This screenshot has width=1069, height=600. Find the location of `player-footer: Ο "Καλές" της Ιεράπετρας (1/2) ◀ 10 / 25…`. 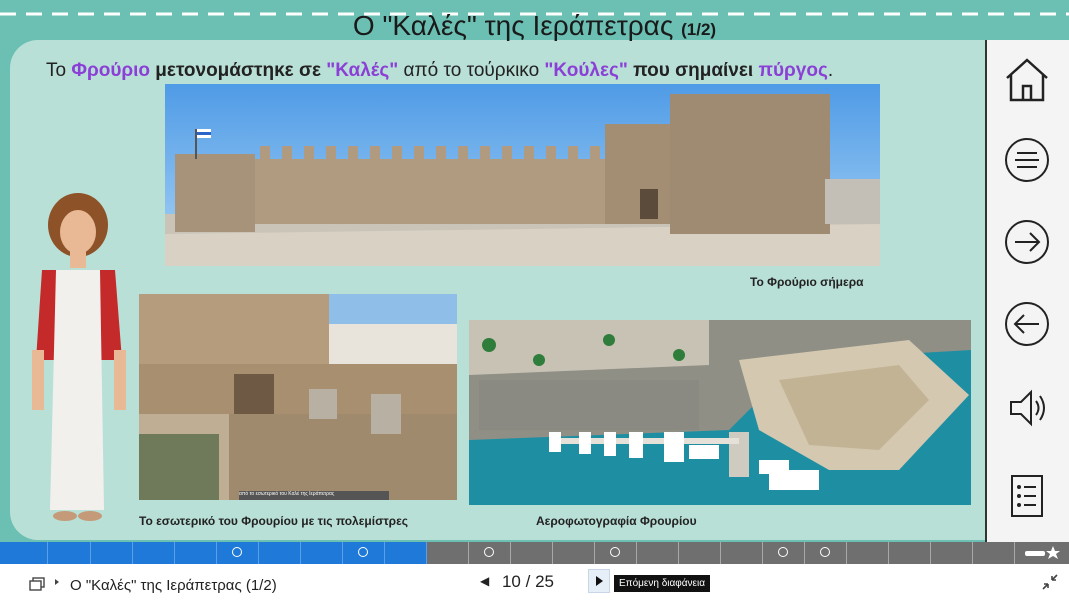

player-footer: Ο "Καλές" της Ιεράπετρας (1/2) ◀ 10 / 25… is located at coordinates (534, 582).